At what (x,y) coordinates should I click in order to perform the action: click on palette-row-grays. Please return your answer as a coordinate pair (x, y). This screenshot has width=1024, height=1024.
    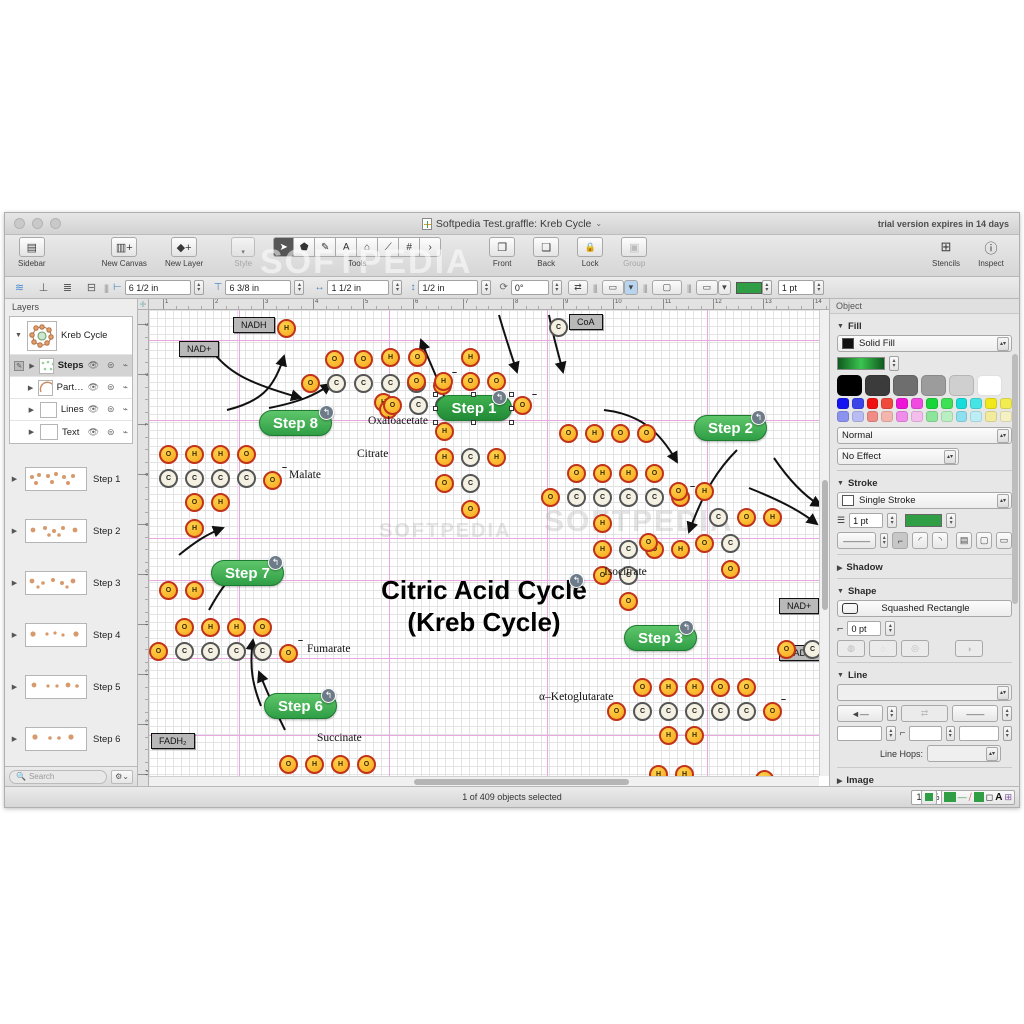
    Looking at the image, I should click on (924, 385).